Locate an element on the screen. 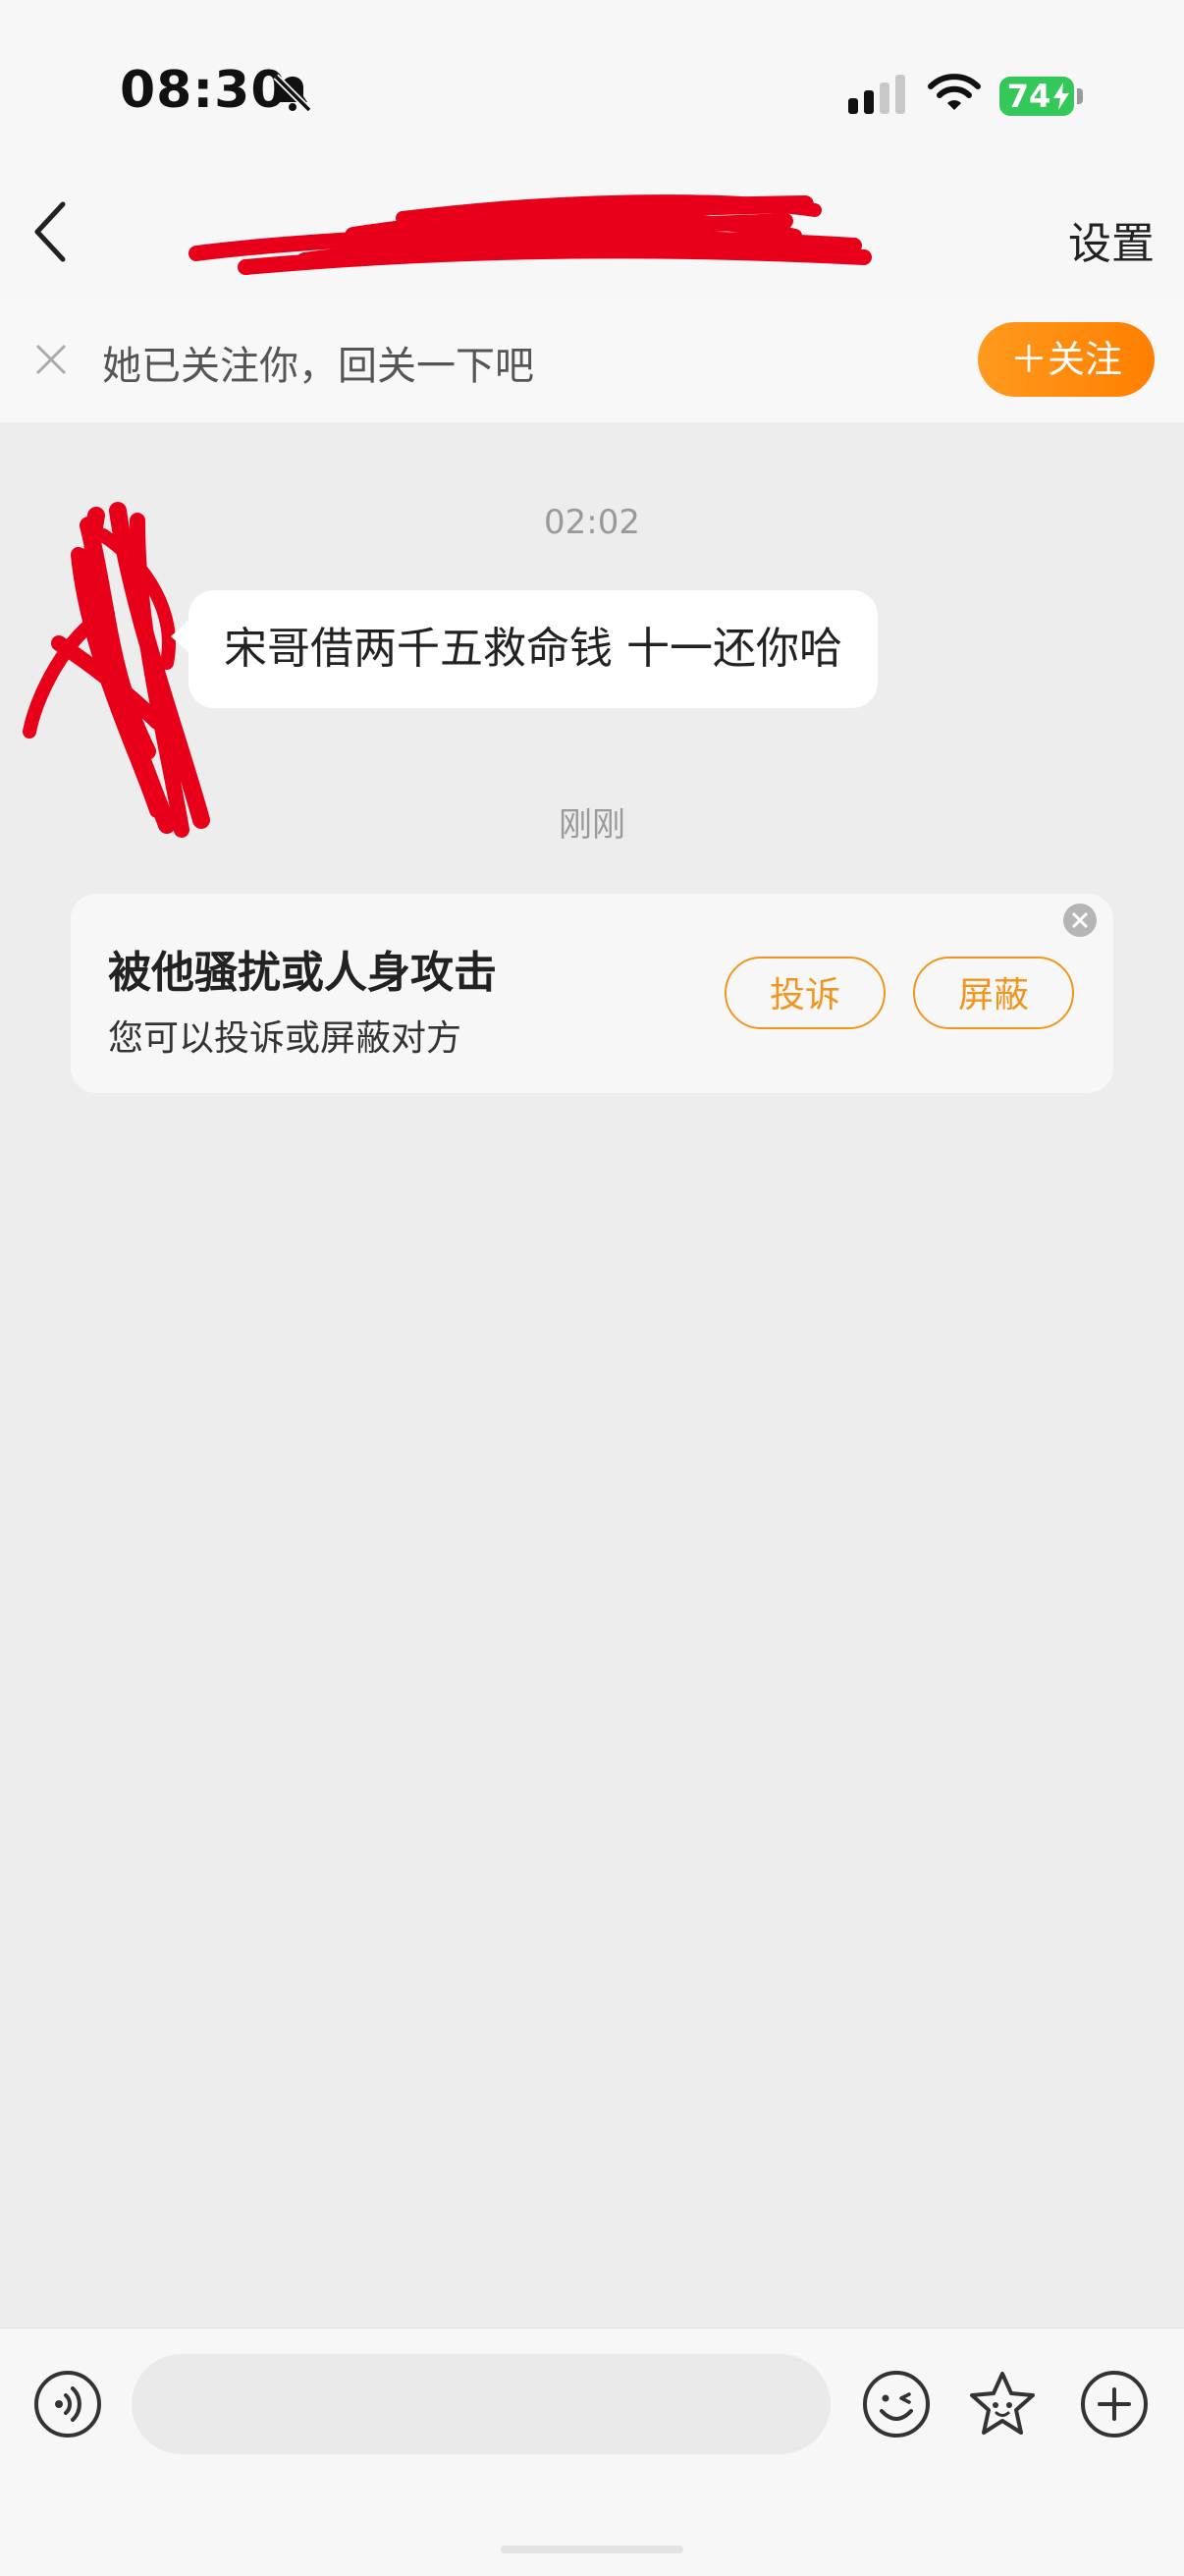 The height and width of the screenshot is (2576, 1184). chevron-left-icon is located at coordinates (53, 231).